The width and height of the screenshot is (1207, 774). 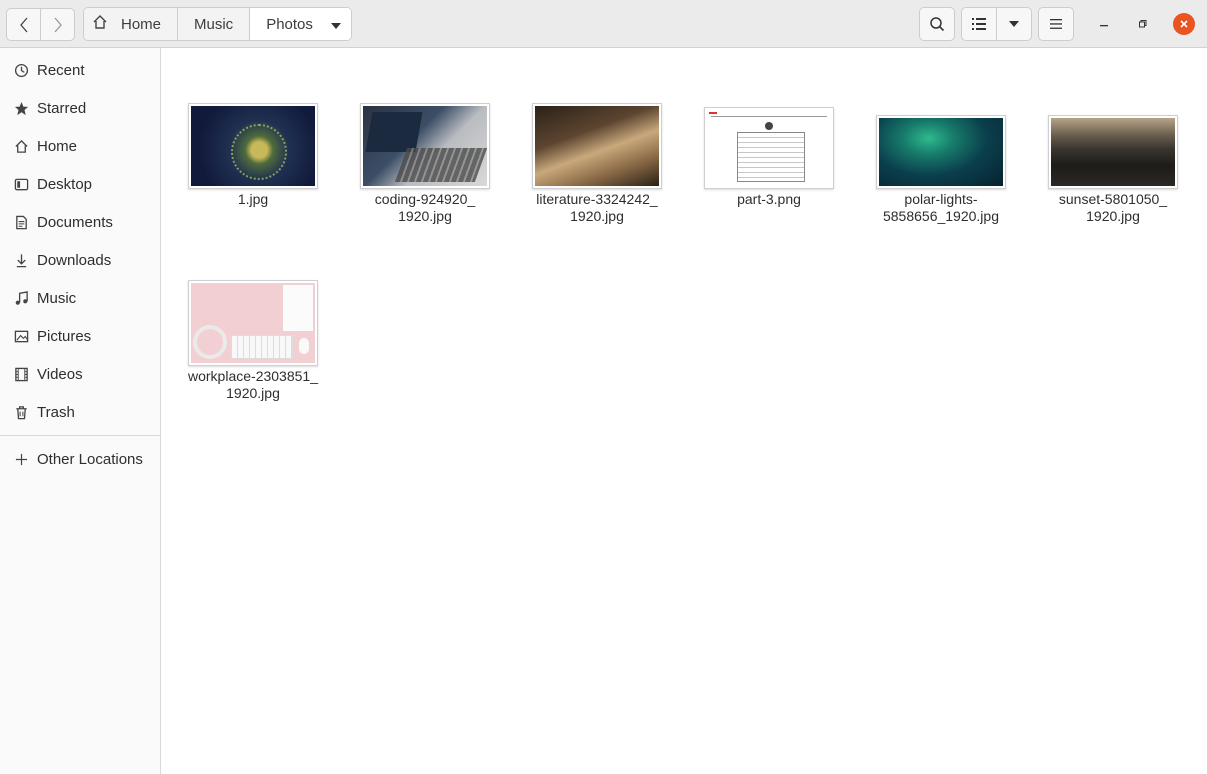 I want to click on sidebar-item-label: Trash, so click(x=56, y=412).